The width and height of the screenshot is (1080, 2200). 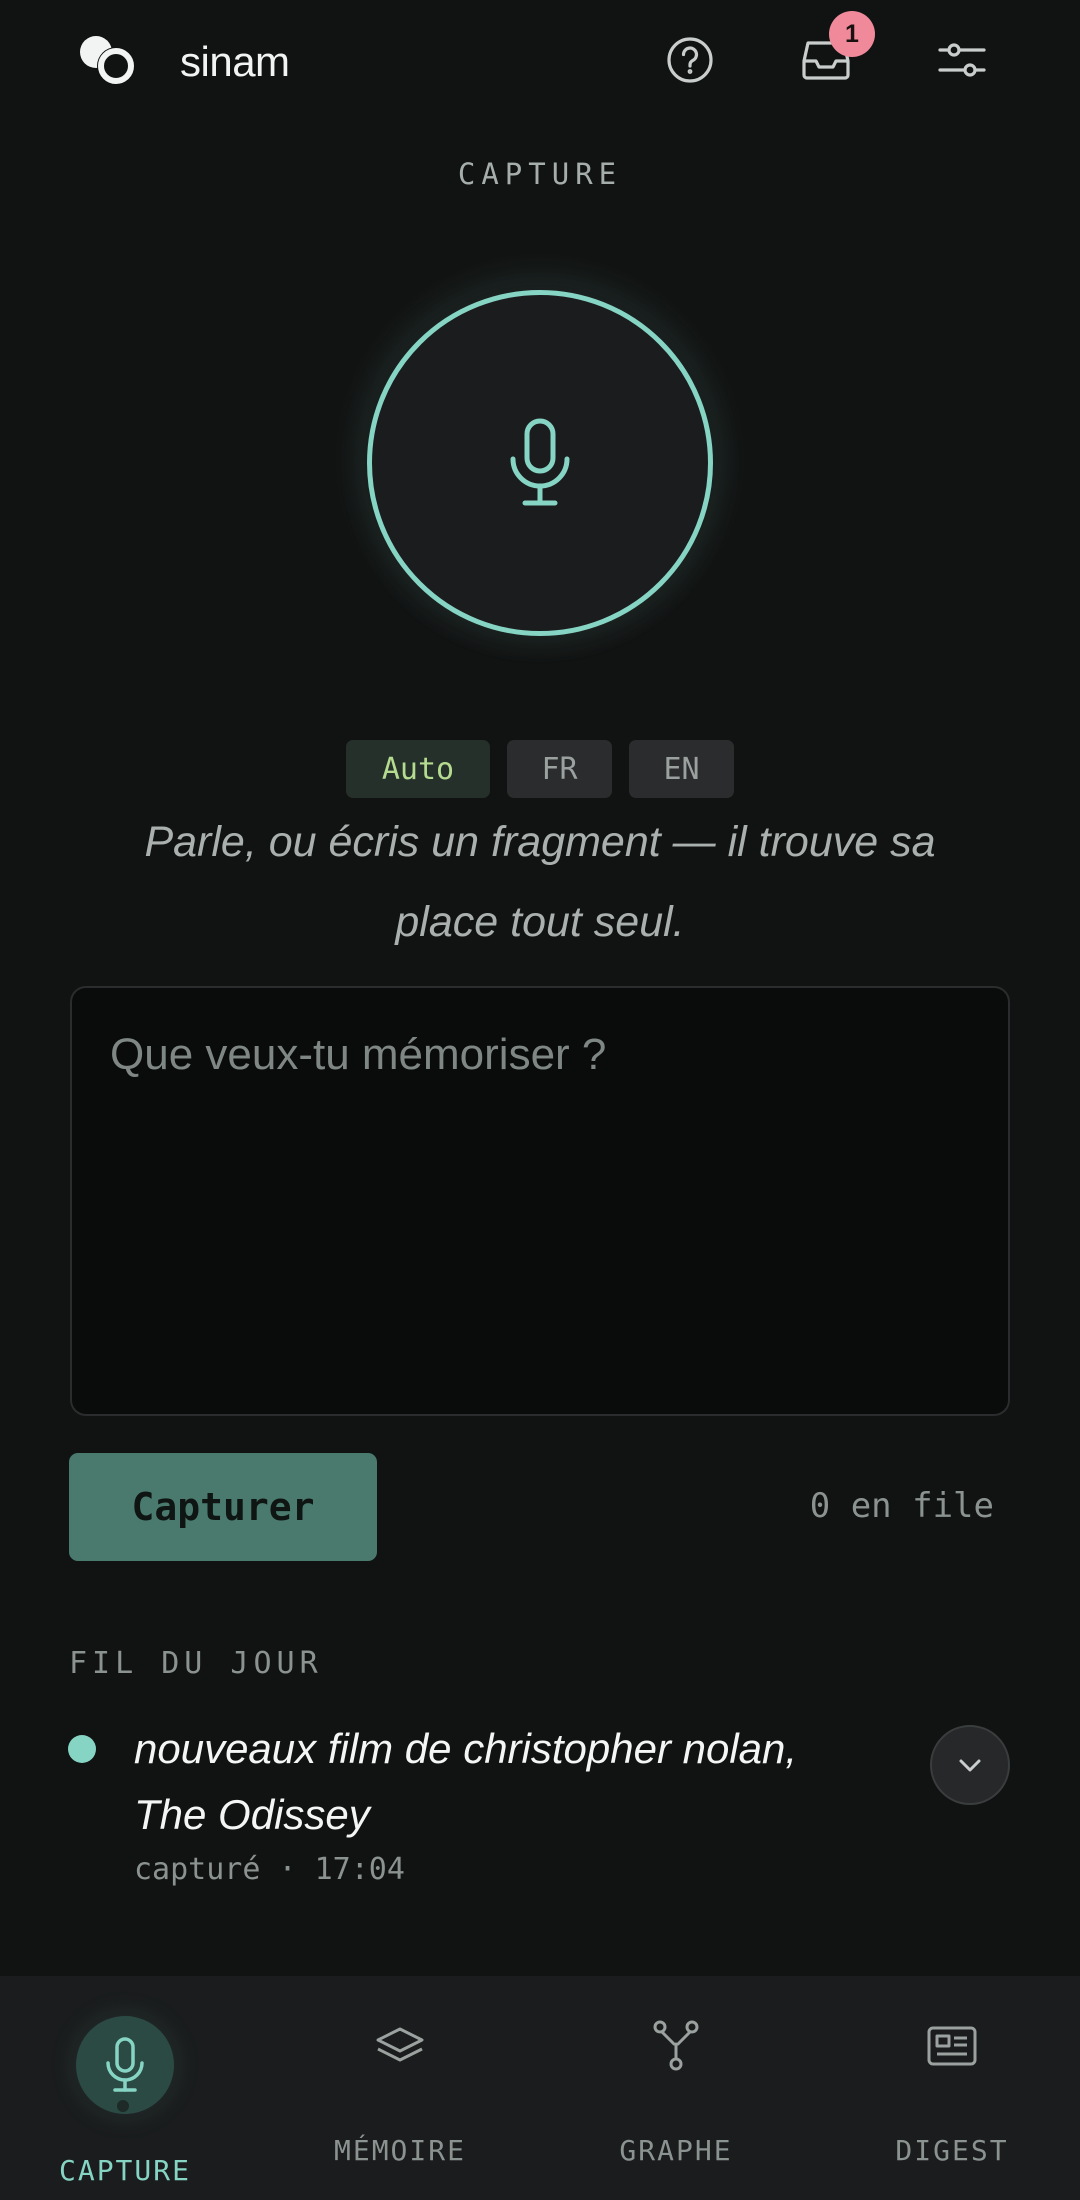 What do you see at coordinates (852, 34) in the screenshot?
I see `notification-badge: 1` at bounding box center [852, 34].